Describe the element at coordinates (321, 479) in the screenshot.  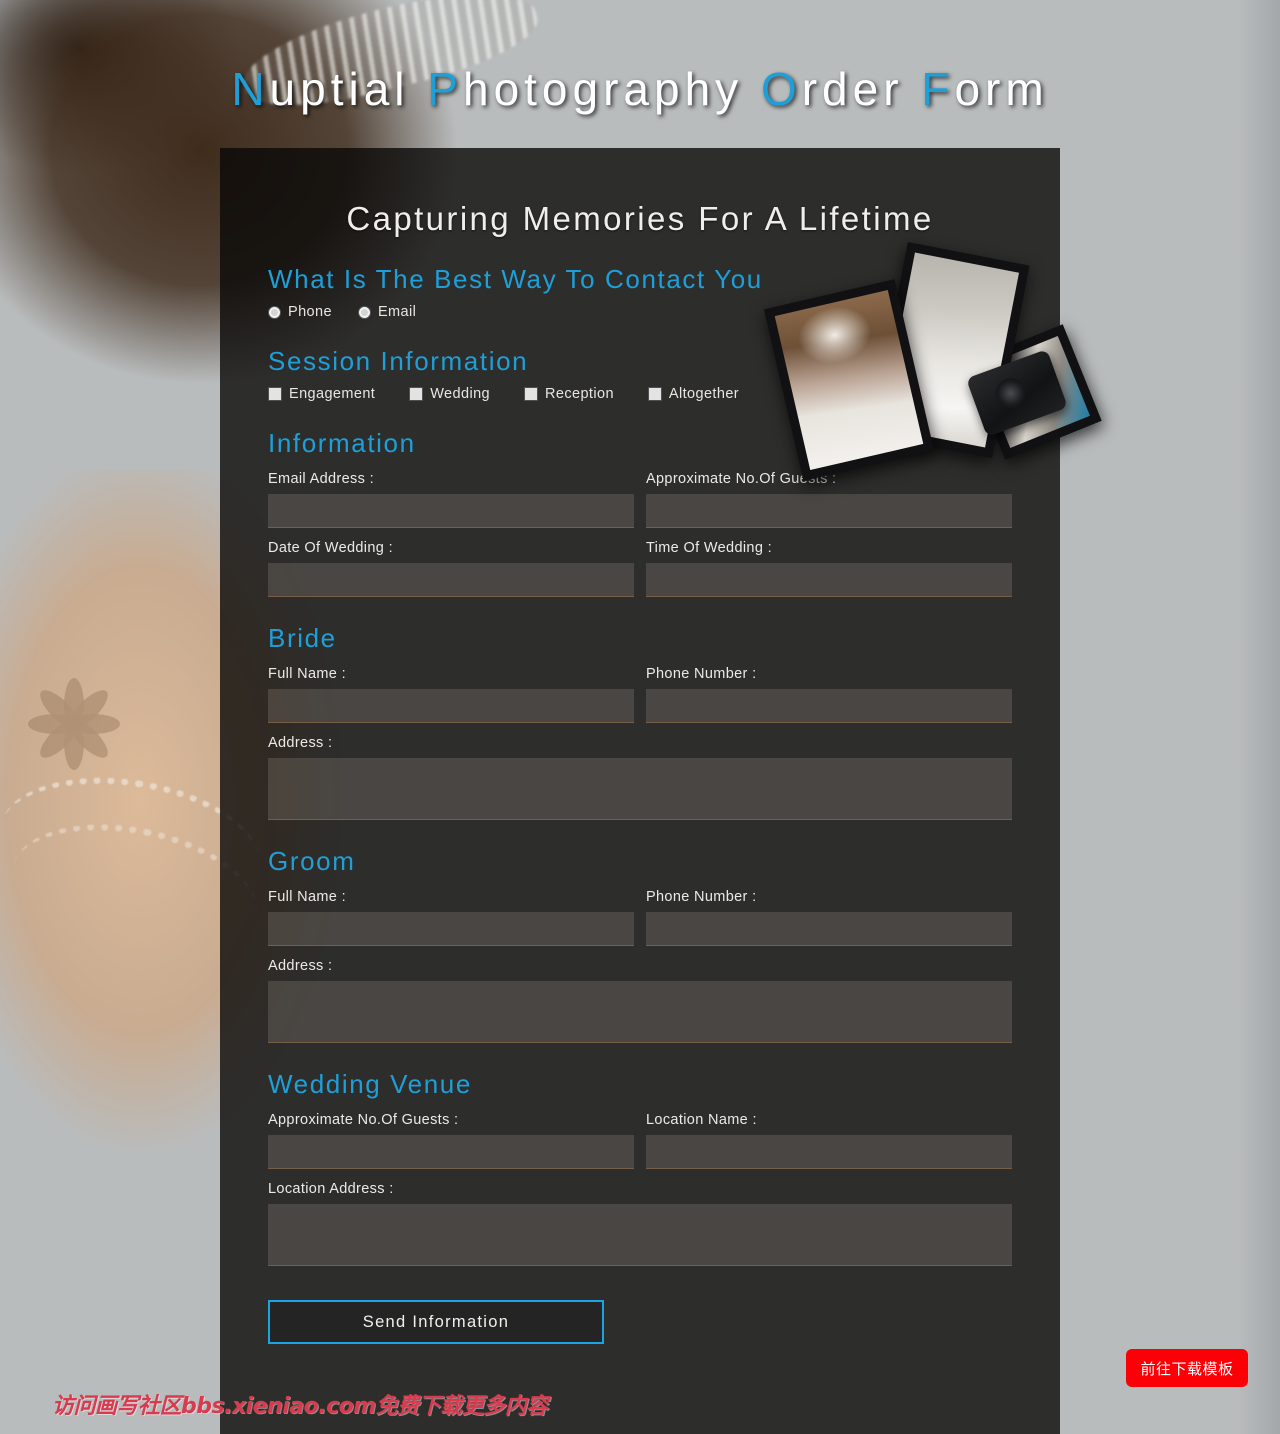
I see `field-label: Email Address :` at that location.